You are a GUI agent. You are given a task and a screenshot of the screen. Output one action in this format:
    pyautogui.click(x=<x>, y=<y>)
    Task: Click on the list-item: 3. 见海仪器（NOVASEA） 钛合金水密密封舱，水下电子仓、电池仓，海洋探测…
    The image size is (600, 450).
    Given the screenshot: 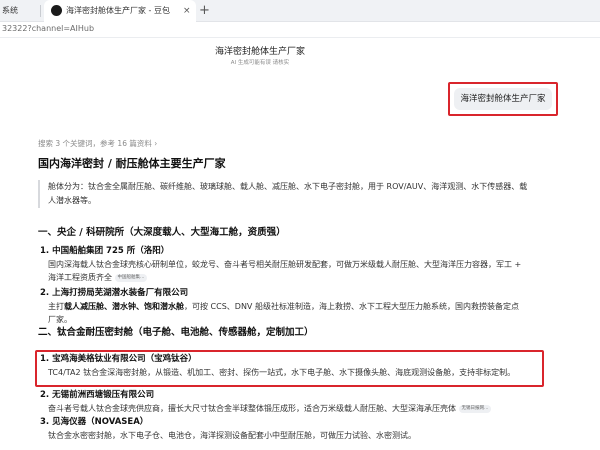 What is the action you would take?
    pyautogui.click(x=301, y=429)
    